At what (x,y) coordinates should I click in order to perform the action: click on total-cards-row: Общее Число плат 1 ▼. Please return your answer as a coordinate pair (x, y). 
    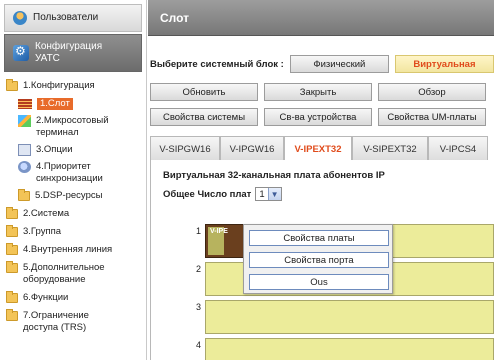
    Looking at the image, I should click on (328, 194).